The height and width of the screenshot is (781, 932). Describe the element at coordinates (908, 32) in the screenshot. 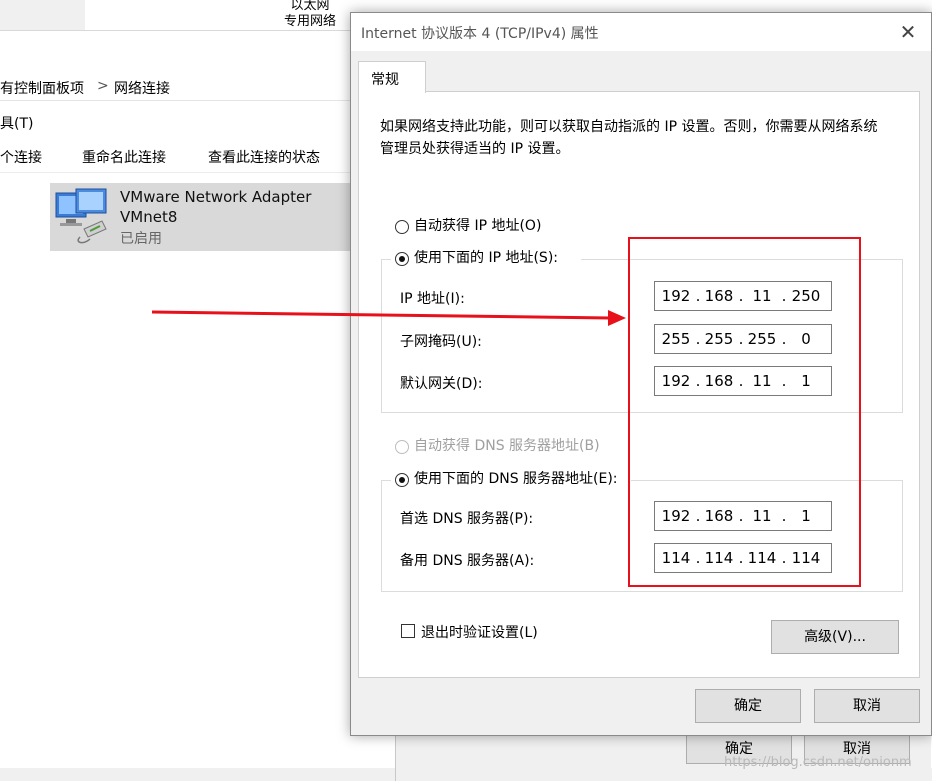

I see `close-icon: ✕` at that location.